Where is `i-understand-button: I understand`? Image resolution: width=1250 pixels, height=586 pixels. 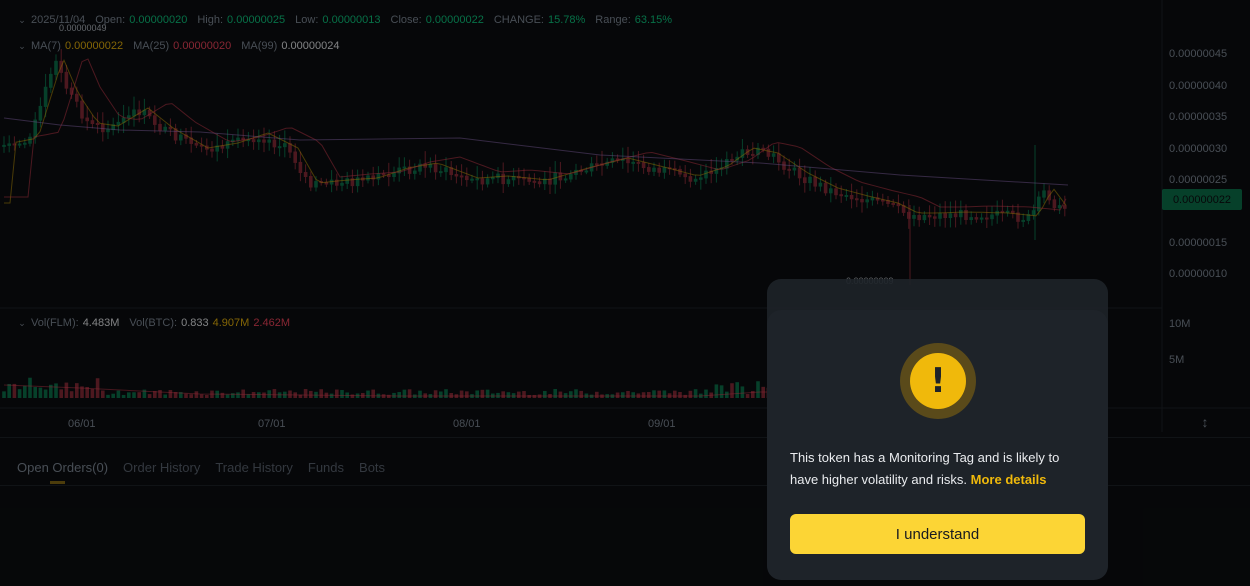 i-understand-button: I understand is located at coordinates (937, 534).